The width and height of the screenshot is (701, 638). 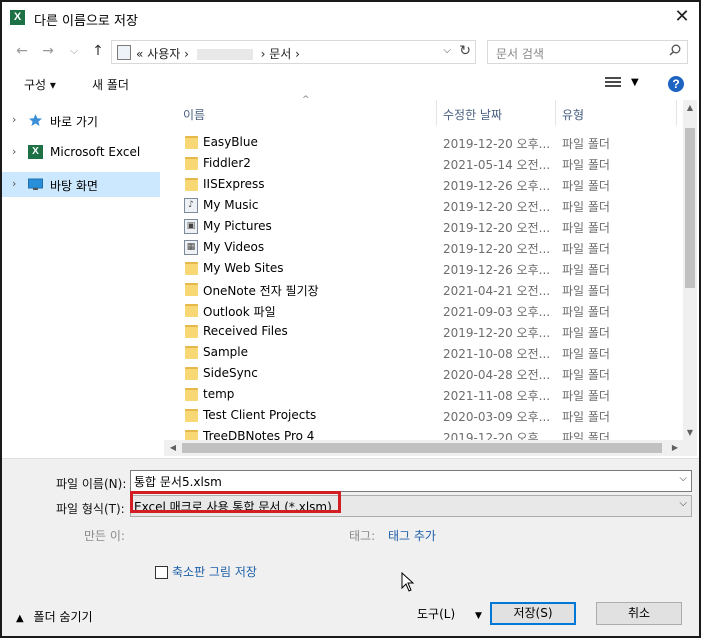 I want to click on forward-button: →, so click(x=48, y=51).